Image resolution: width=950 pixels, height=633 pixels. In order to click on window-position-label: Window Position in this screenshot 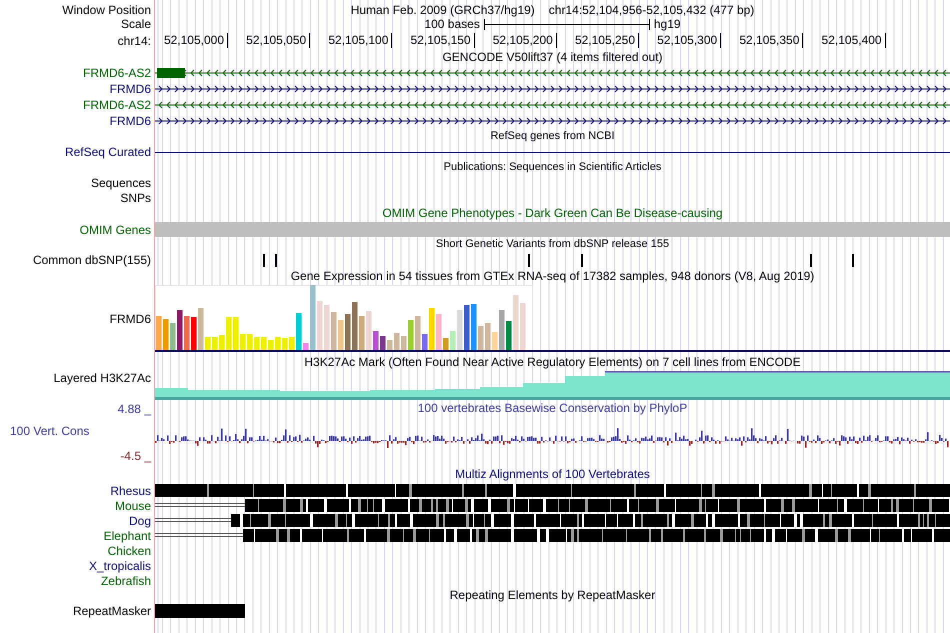, I will do `click(106, 10)`.